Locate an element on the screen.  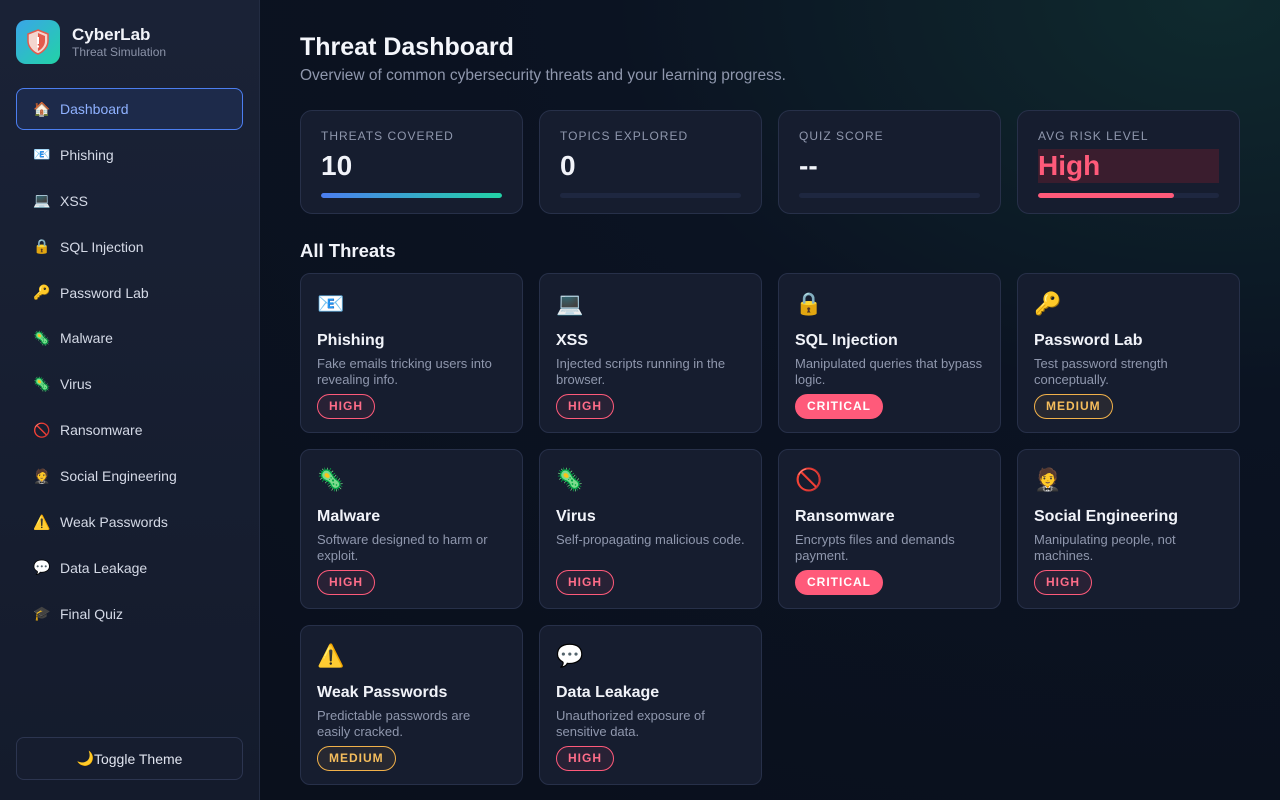
threat-description: Manipulating people, not machines. is located at coordinates (1105, 547).